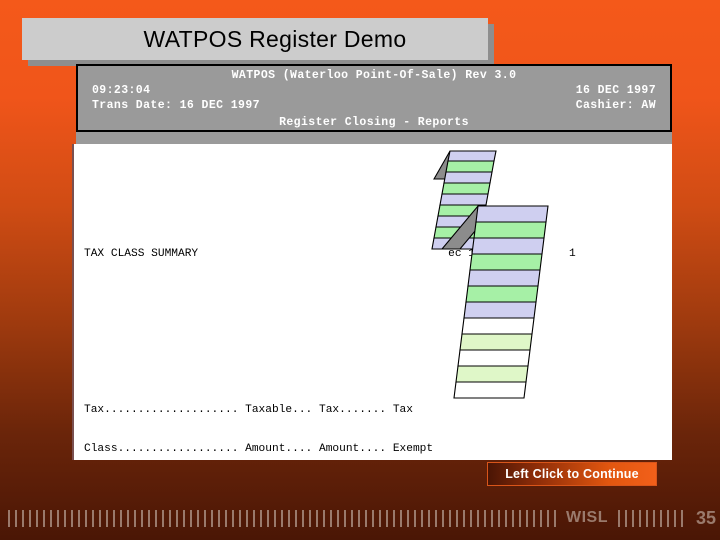 The height and width of the screenshot is (540, 720). Describe the element at coordinates (587, 517) in the screenshot. I see `footer-brand: WISL` at that location.